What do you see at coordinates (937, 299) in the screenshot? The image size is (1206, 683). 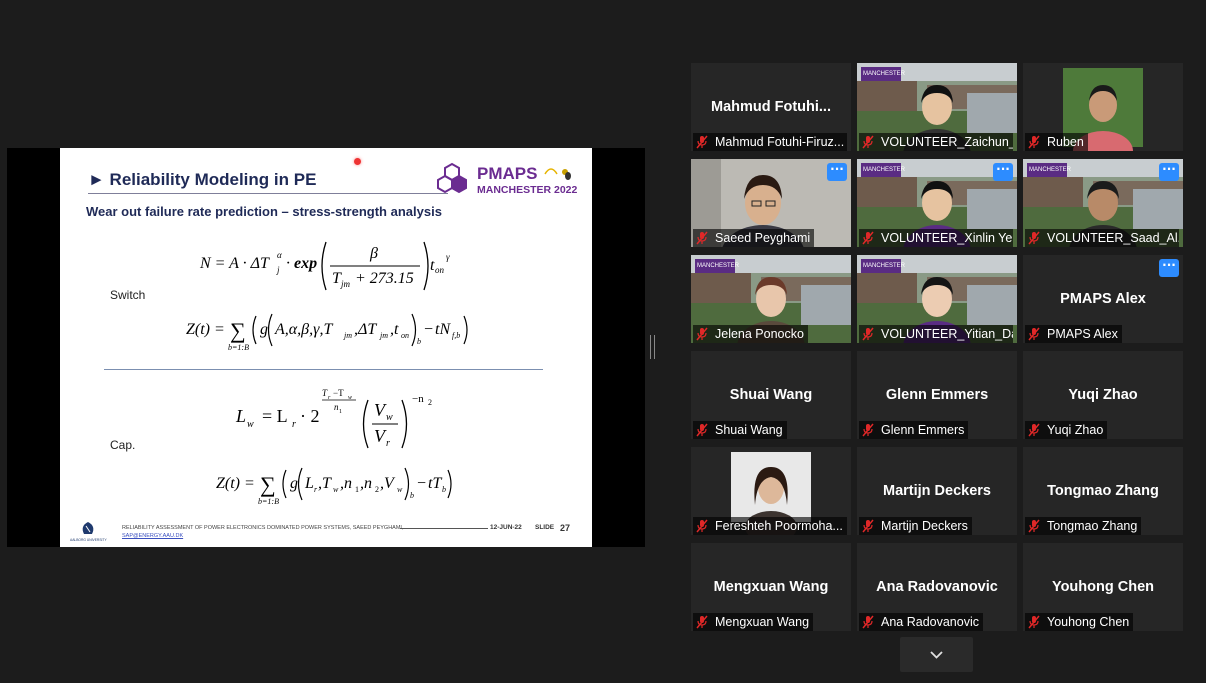 I see `participant-tile: MANCHESTER VOLUNTEER_Yitian_Dai` at bounding box center [937, 299].